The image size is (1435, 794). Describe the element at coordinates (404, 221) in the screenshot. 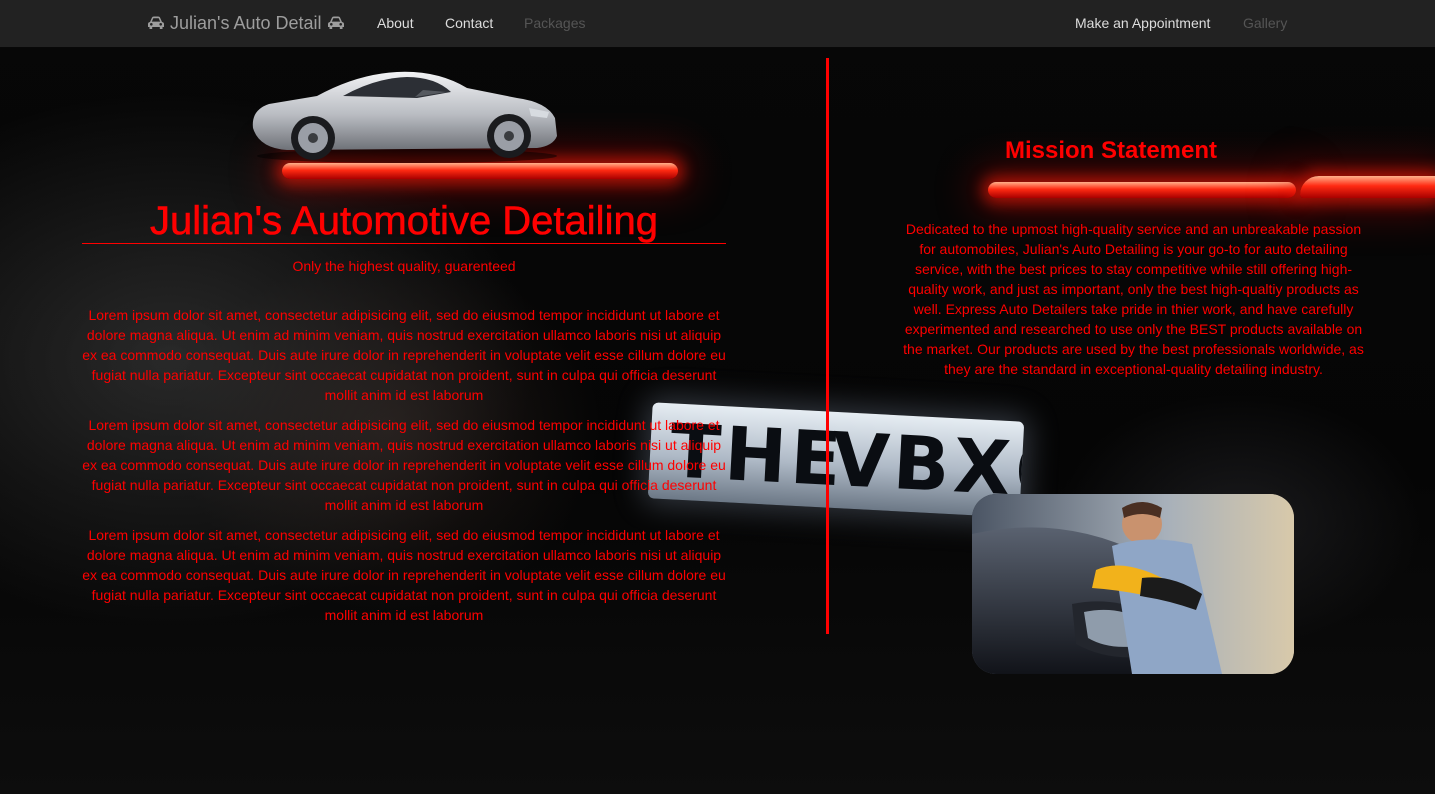

I see `page-title: Julian's Automotive Detailing` at that location.